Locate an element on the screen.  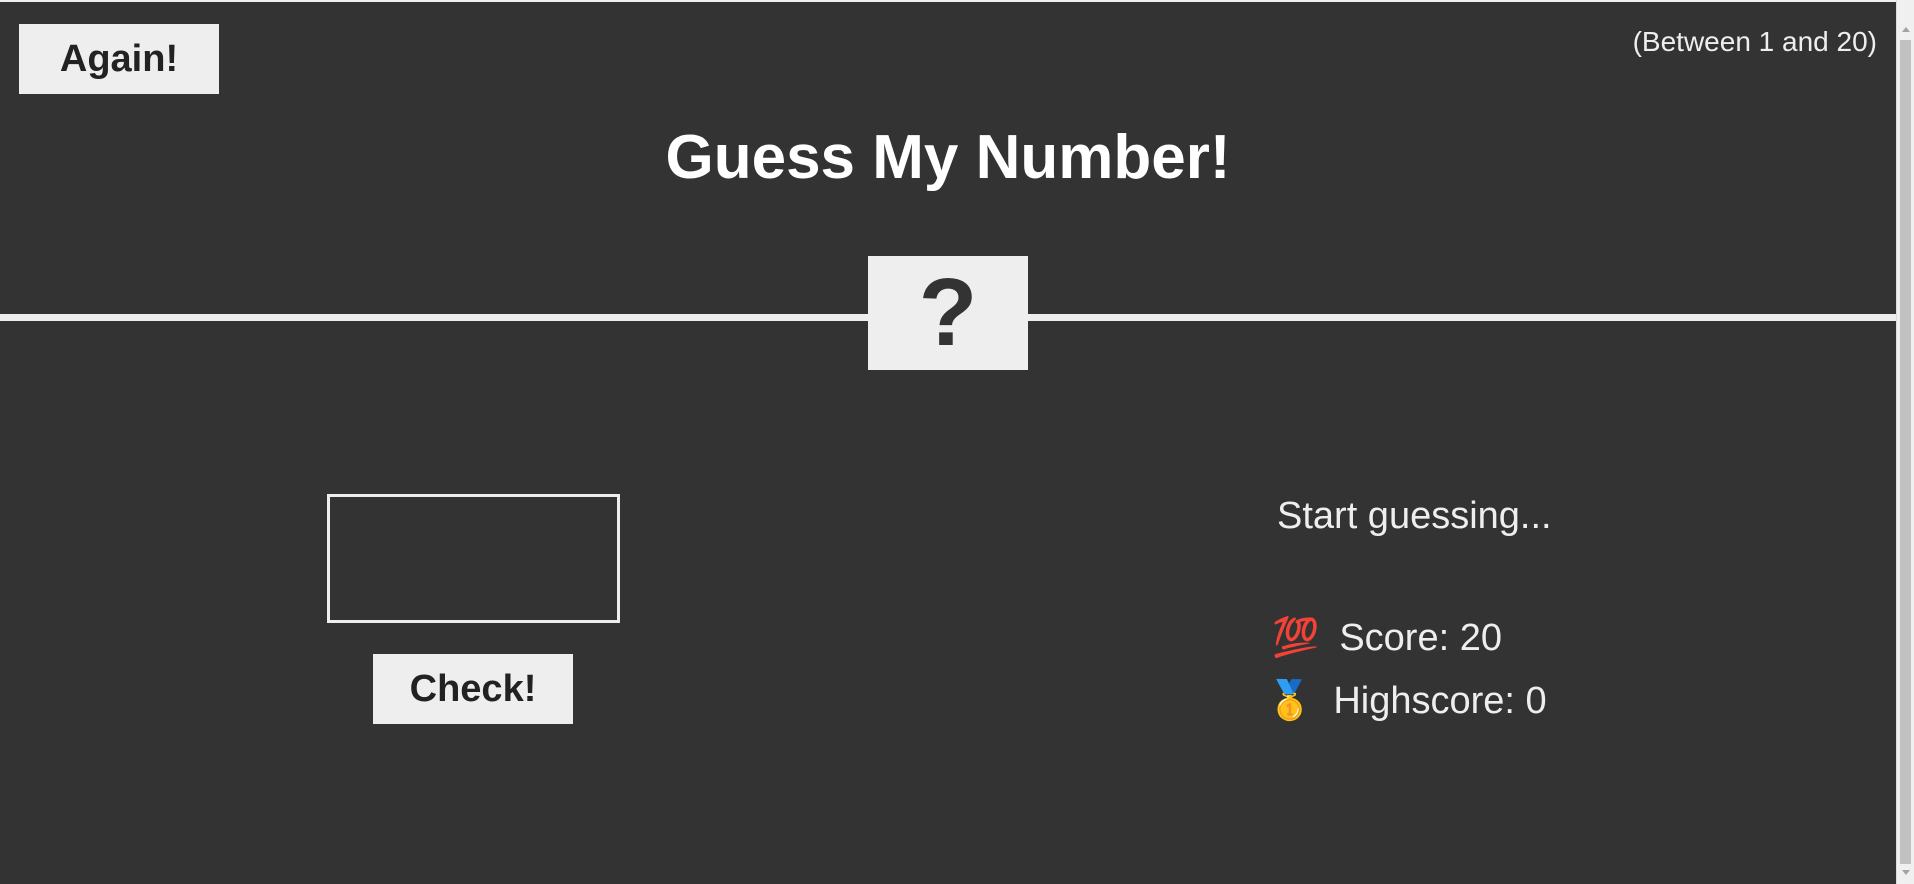
check-button: Check! is located at coordinates (473, 689).